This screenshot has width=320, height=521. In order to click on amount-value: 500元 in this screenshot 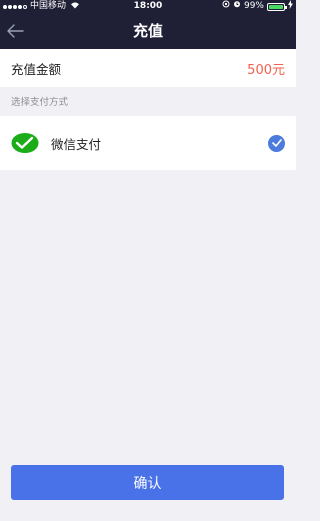, I will do `click(266, 70)`.